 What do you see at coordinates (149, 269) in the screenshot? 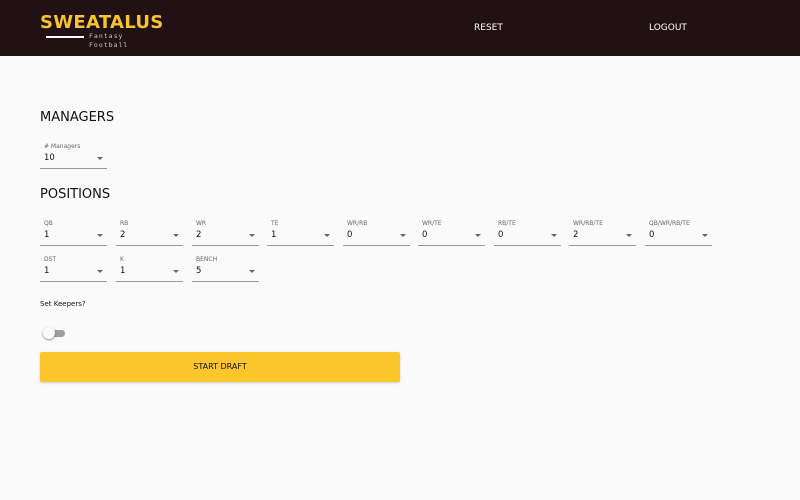
I see `position-select-k: K 1` at bounding box center [149, 269].